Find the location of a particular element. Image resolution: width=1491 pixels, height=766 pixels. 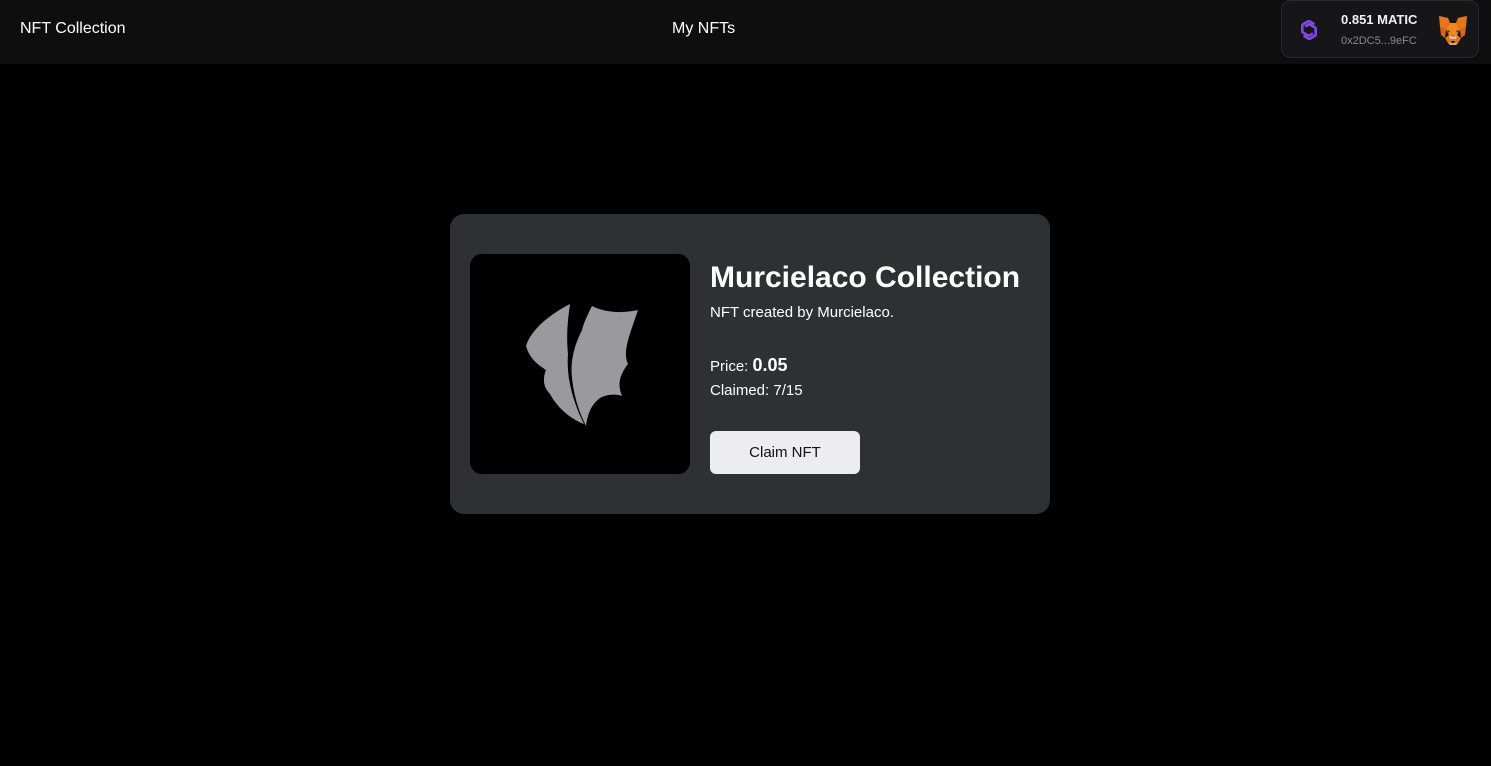

claim-nft-button: Claim NFT is located at coordinates (785, 452).